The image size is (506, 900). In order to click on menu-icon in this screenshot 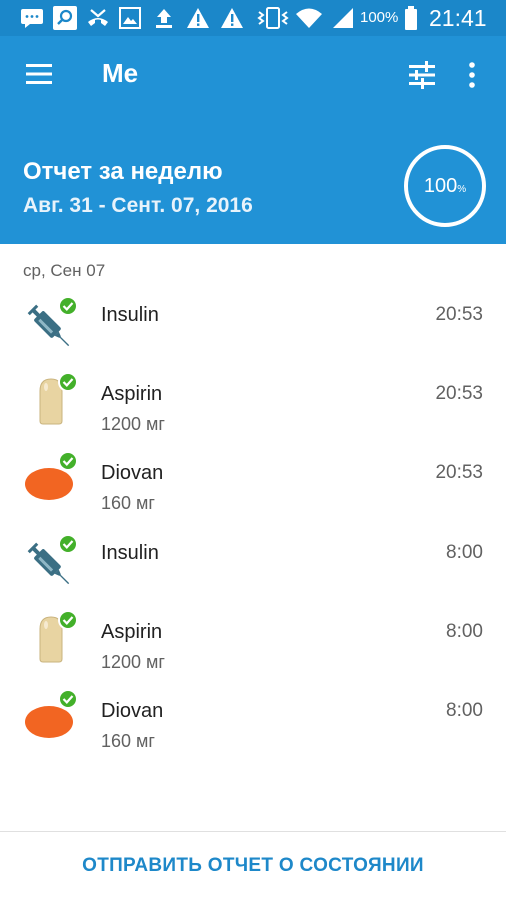, I will do `click(39, 74)`.